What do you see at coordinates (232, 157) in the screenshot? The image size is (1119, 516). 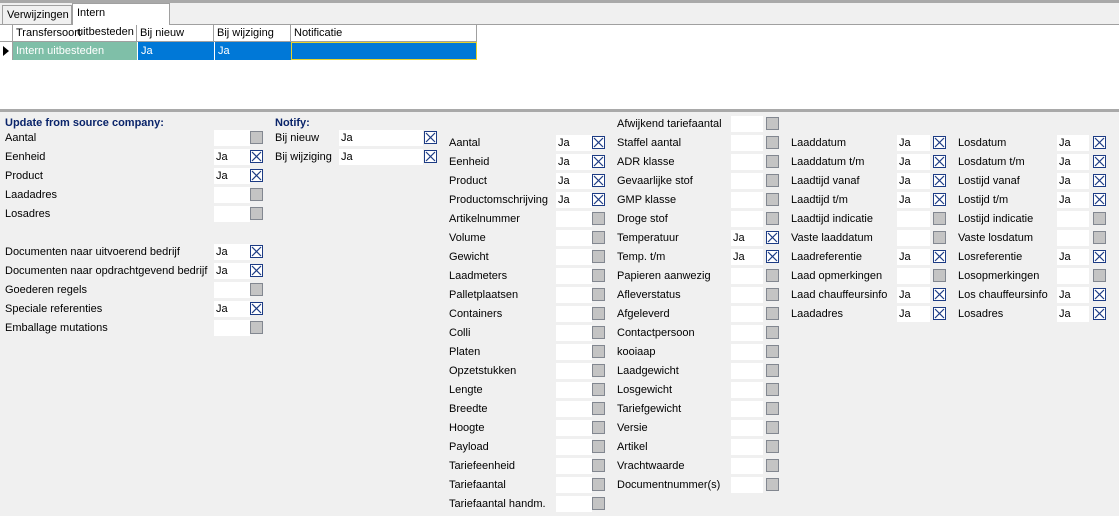 I see `update-value-eenheid: Ja` at bounding box center [232, 157].